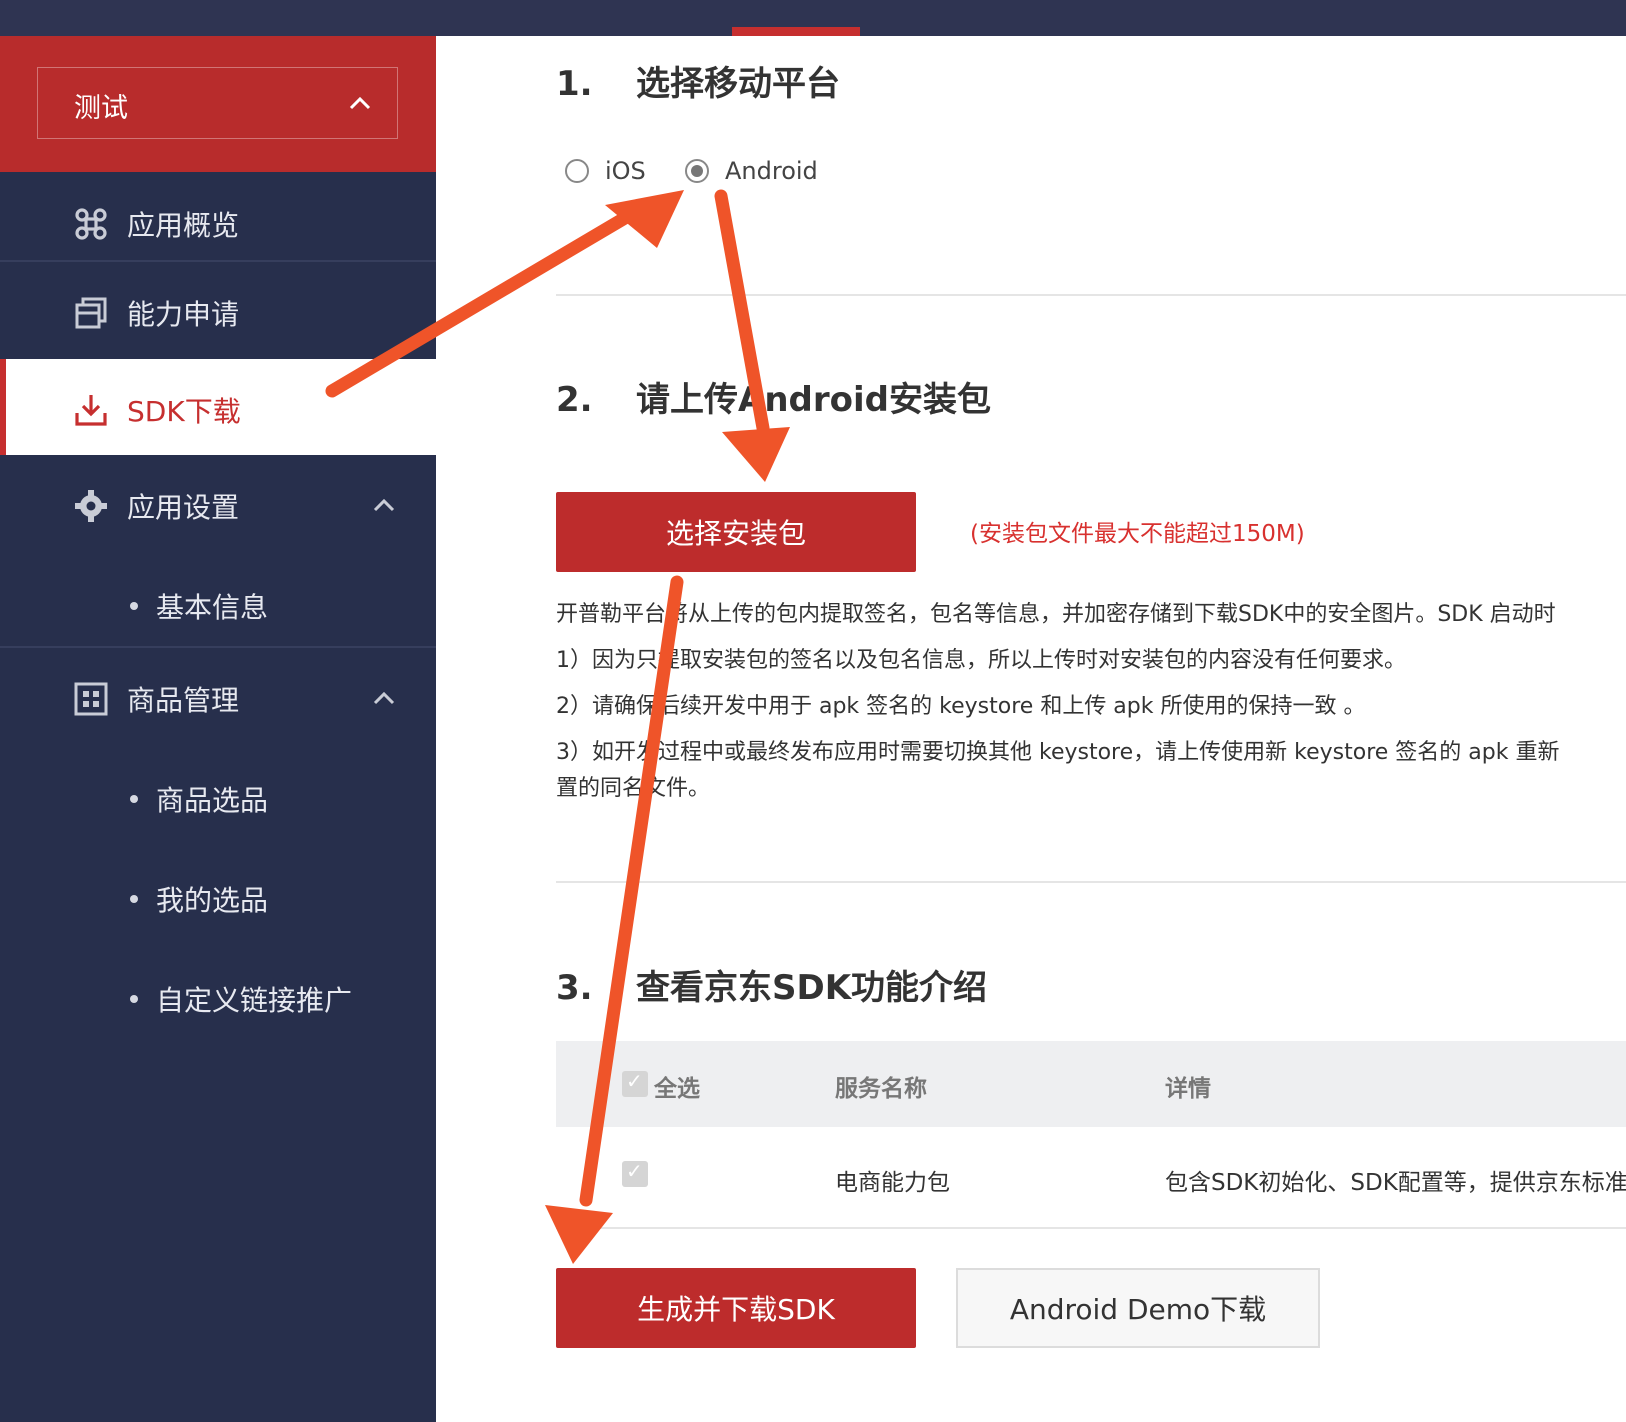  Describe the element at coordinates (91, 410) in the screenshot. I see `download-icon` at that location.